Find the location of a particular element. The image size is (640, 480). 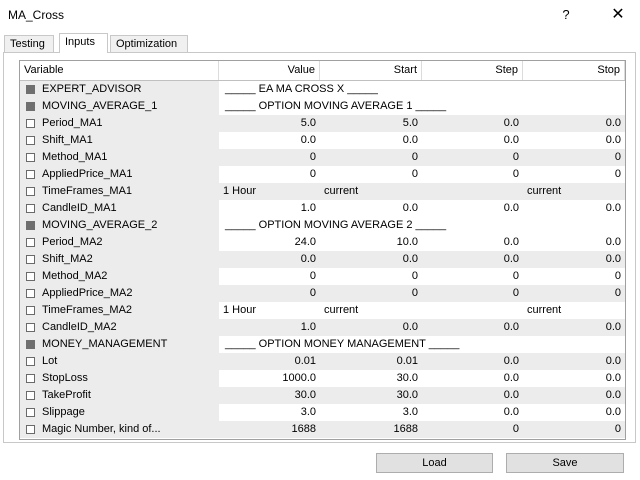

step-cell is located at coordinates (472, 310).